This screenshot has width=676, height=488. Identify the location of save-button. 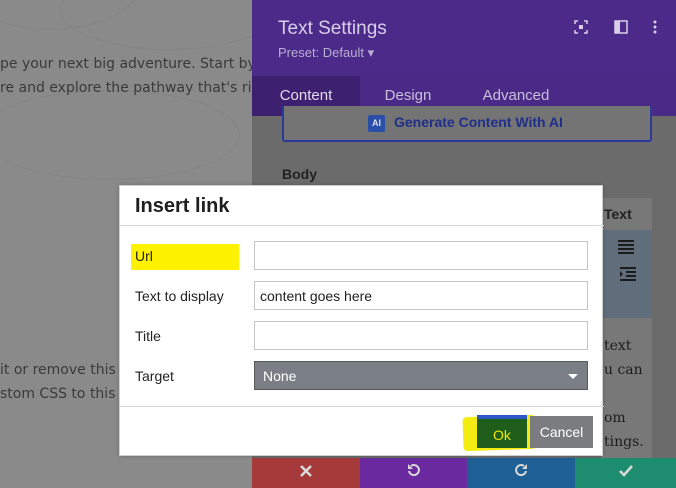
(625, 473).